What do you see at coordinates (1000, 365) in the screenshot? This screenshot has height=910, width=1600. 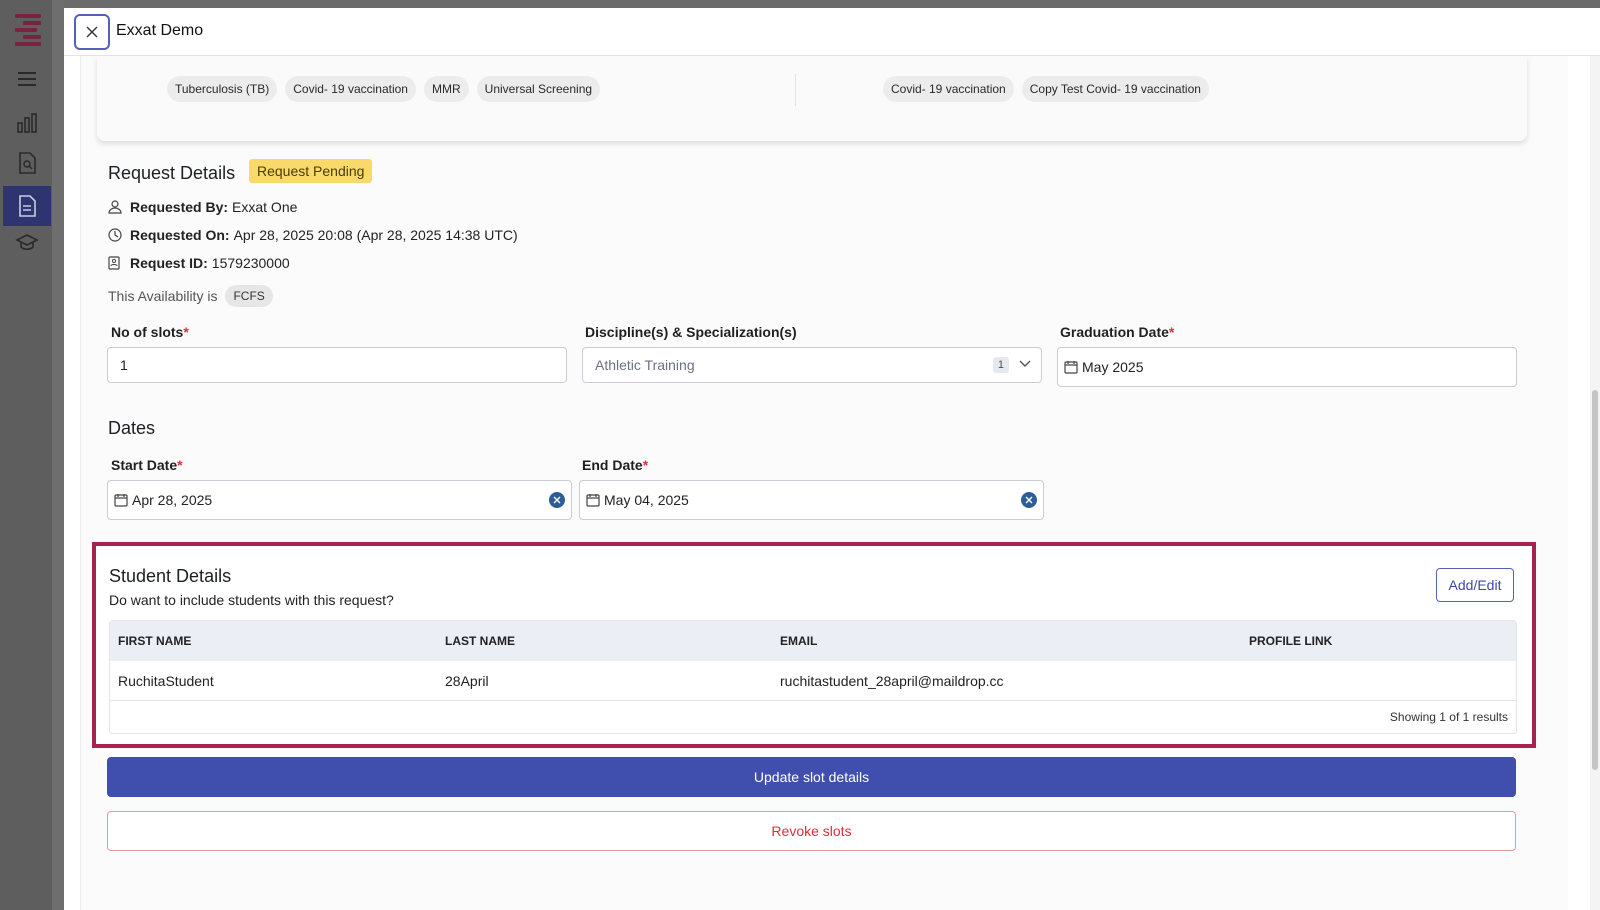 I see `selection-count-badge: 1` at bounding box center [1000, 365].